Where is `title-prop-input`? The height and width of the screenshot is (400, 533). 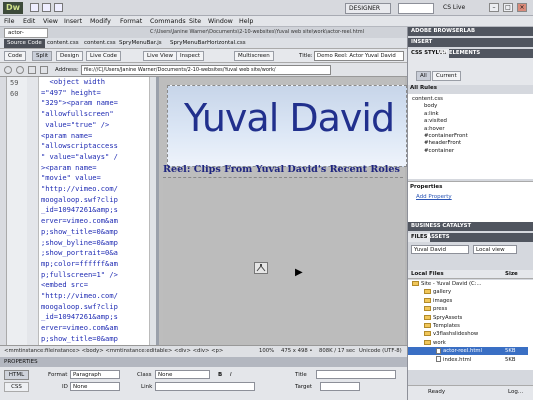
title-prop-input is located at coordinates (356, 374).